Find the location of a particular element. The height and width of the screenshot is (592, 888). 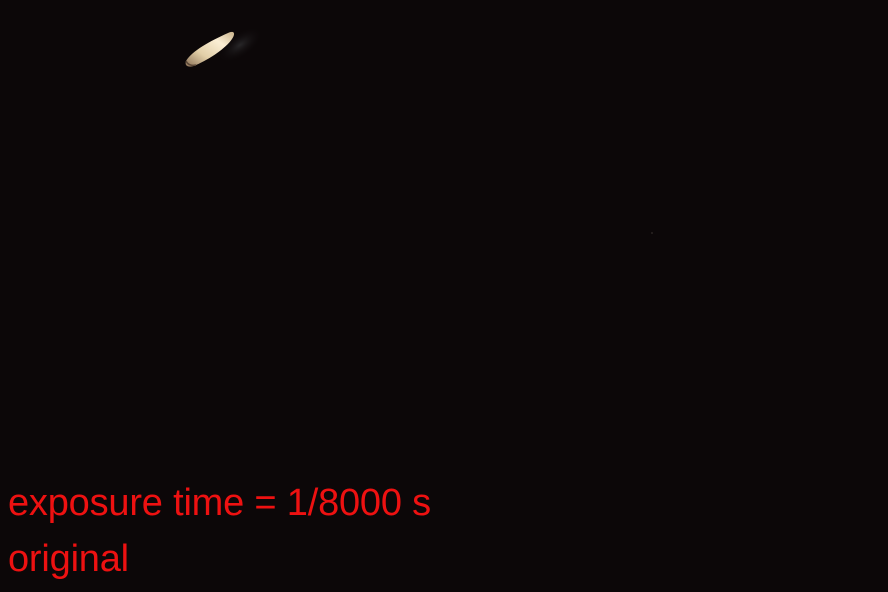

exposure-time-caption: exposure time = 1/8000 s is located at coordinates (219, 503).